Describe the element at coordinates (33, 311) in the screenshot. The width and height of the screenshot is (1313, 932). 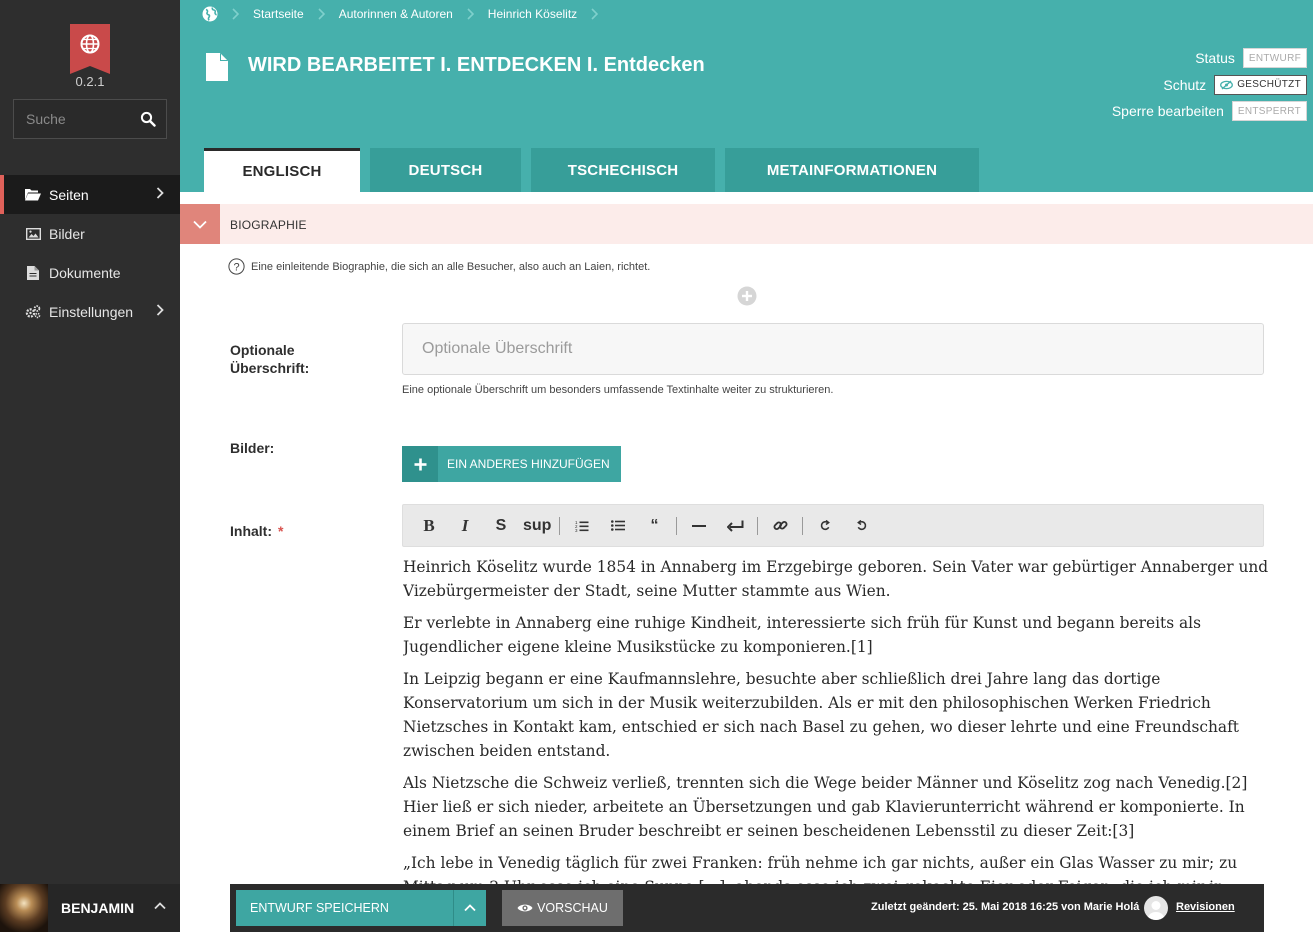
I see `gears-icon` at that location.